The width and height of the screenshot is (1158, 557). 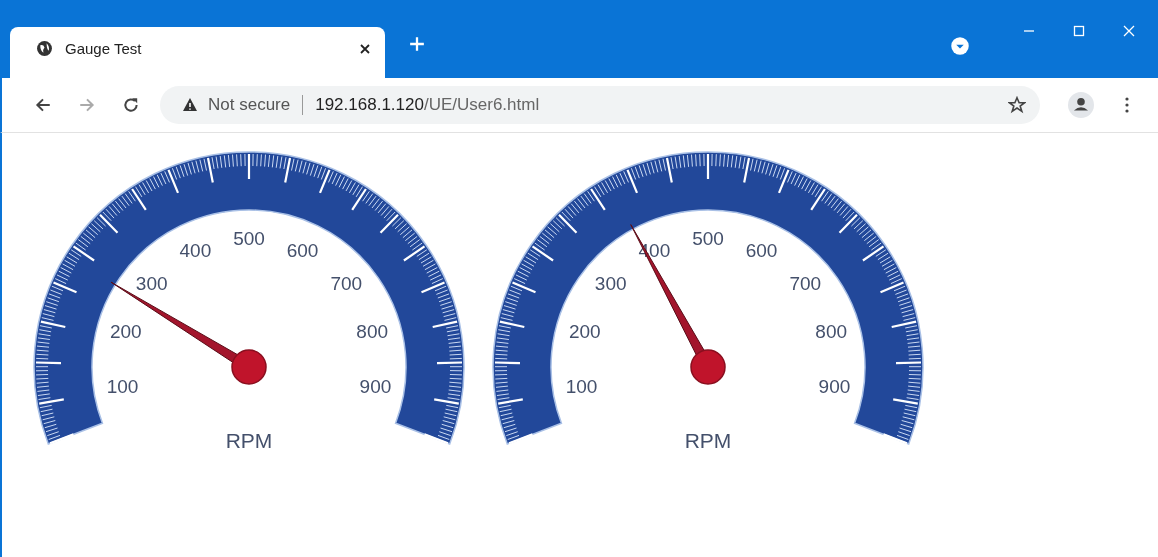 I want to click on profile-icon, so click(x=1081, y=105).